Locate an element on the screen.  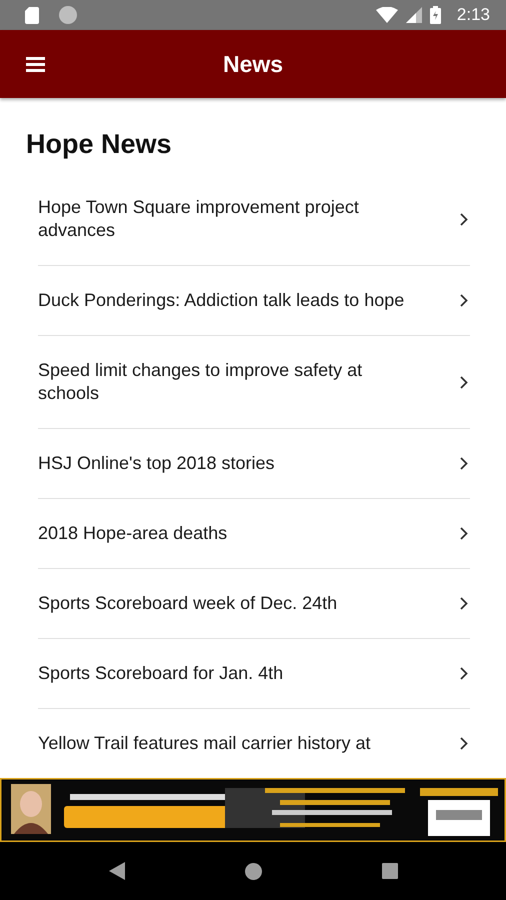
section-title: Hope News is located at coordinates (99, 144).